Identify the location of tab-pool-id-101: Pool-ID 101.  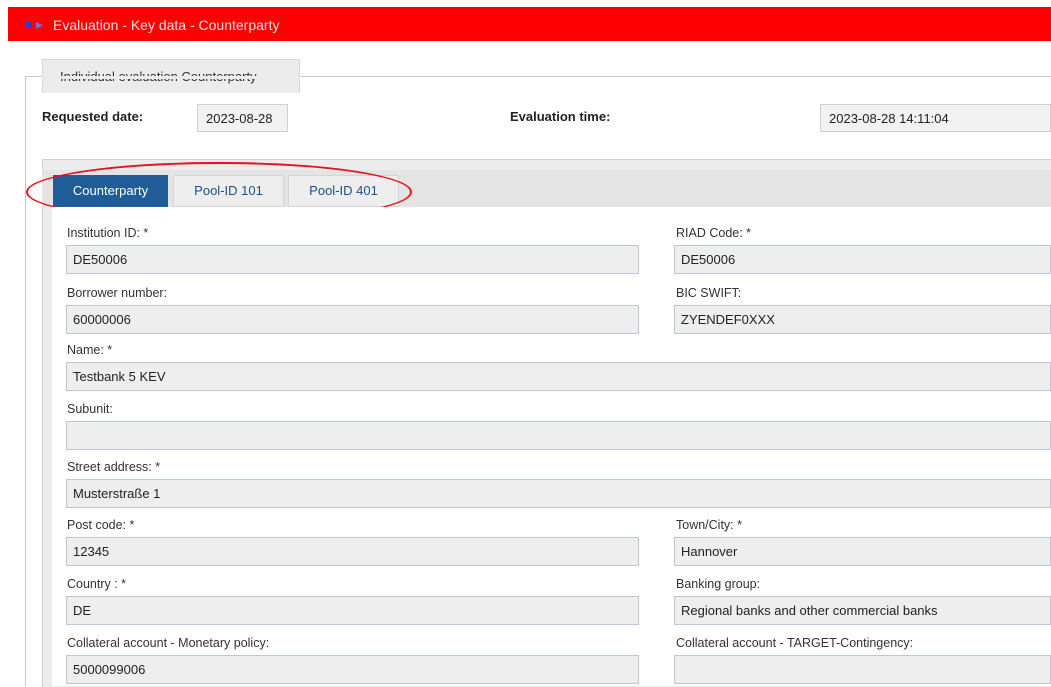
(228, 191).